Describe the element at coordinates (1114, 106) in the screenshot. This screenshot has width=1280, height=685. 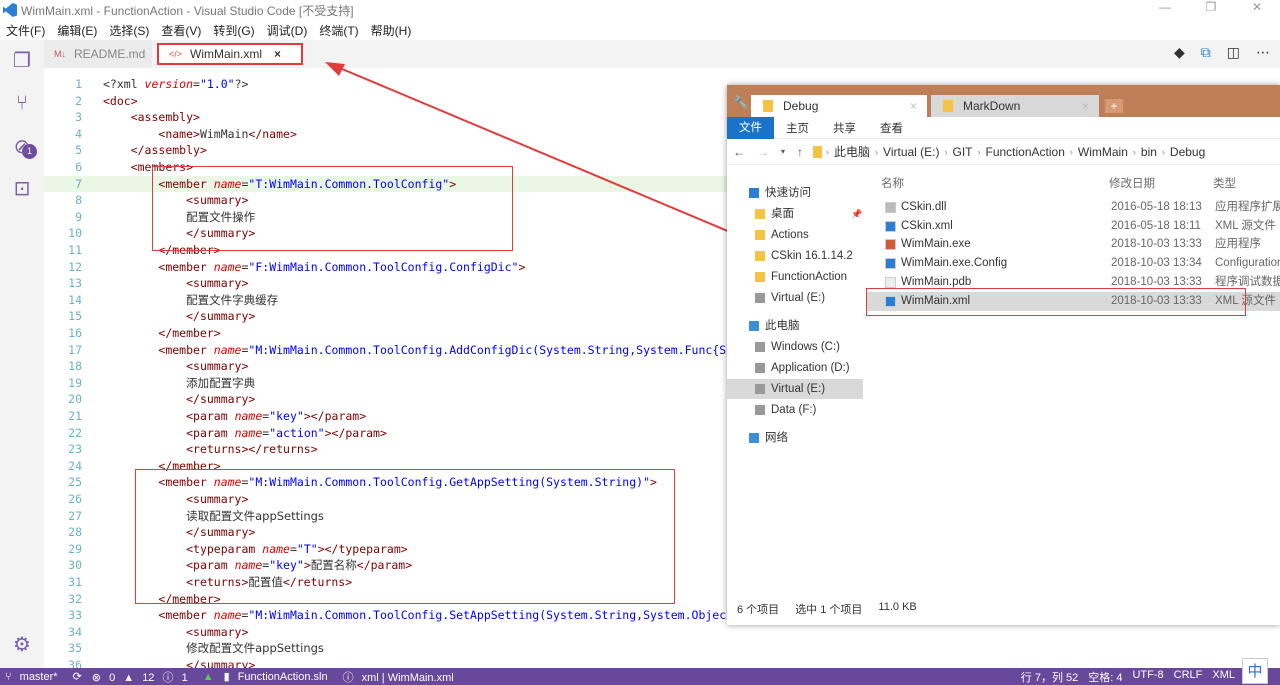
I see `new-tab-button: +` at that location.